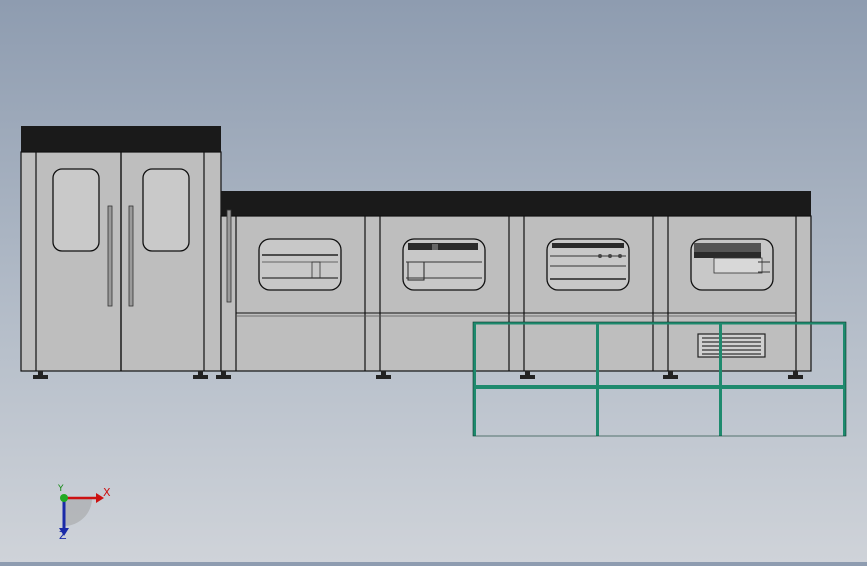 The width and height of the screenshot is (867, 566). I want to click on vent-grille, so click(731, 345).